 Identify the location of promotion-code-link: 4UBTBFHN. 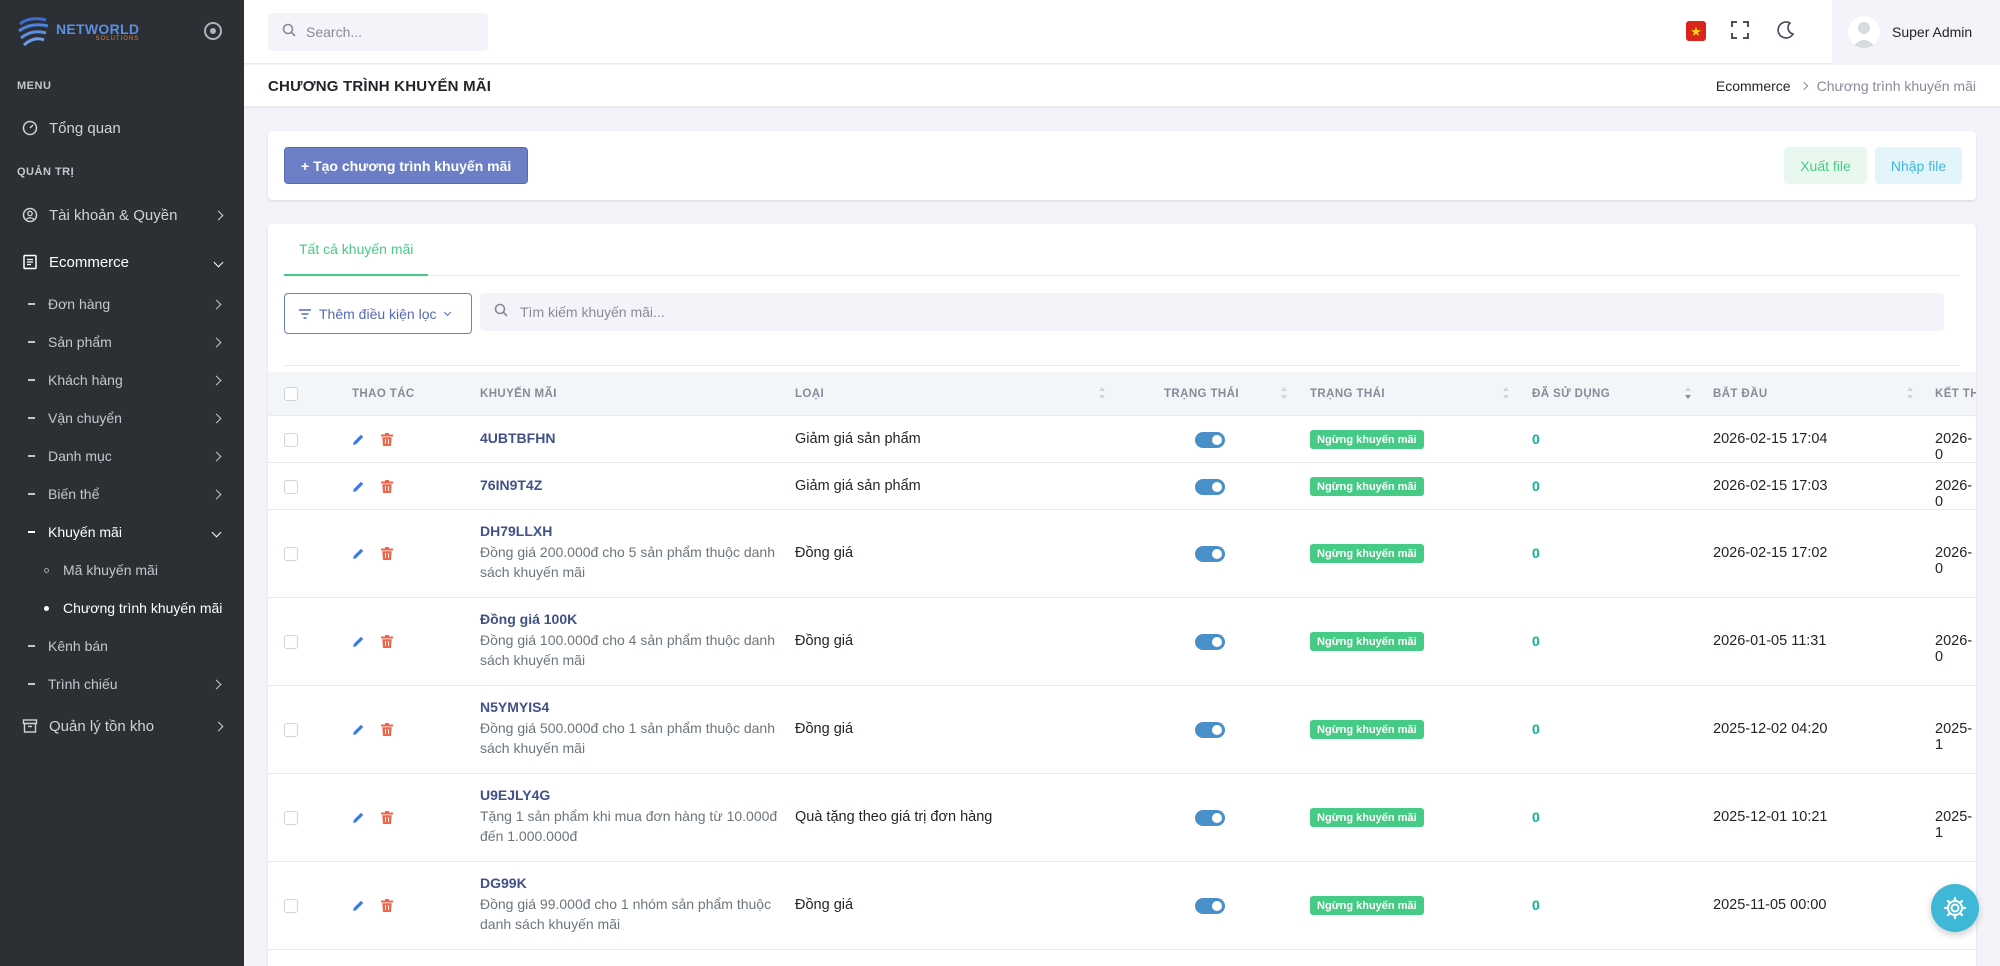
(517, 438).